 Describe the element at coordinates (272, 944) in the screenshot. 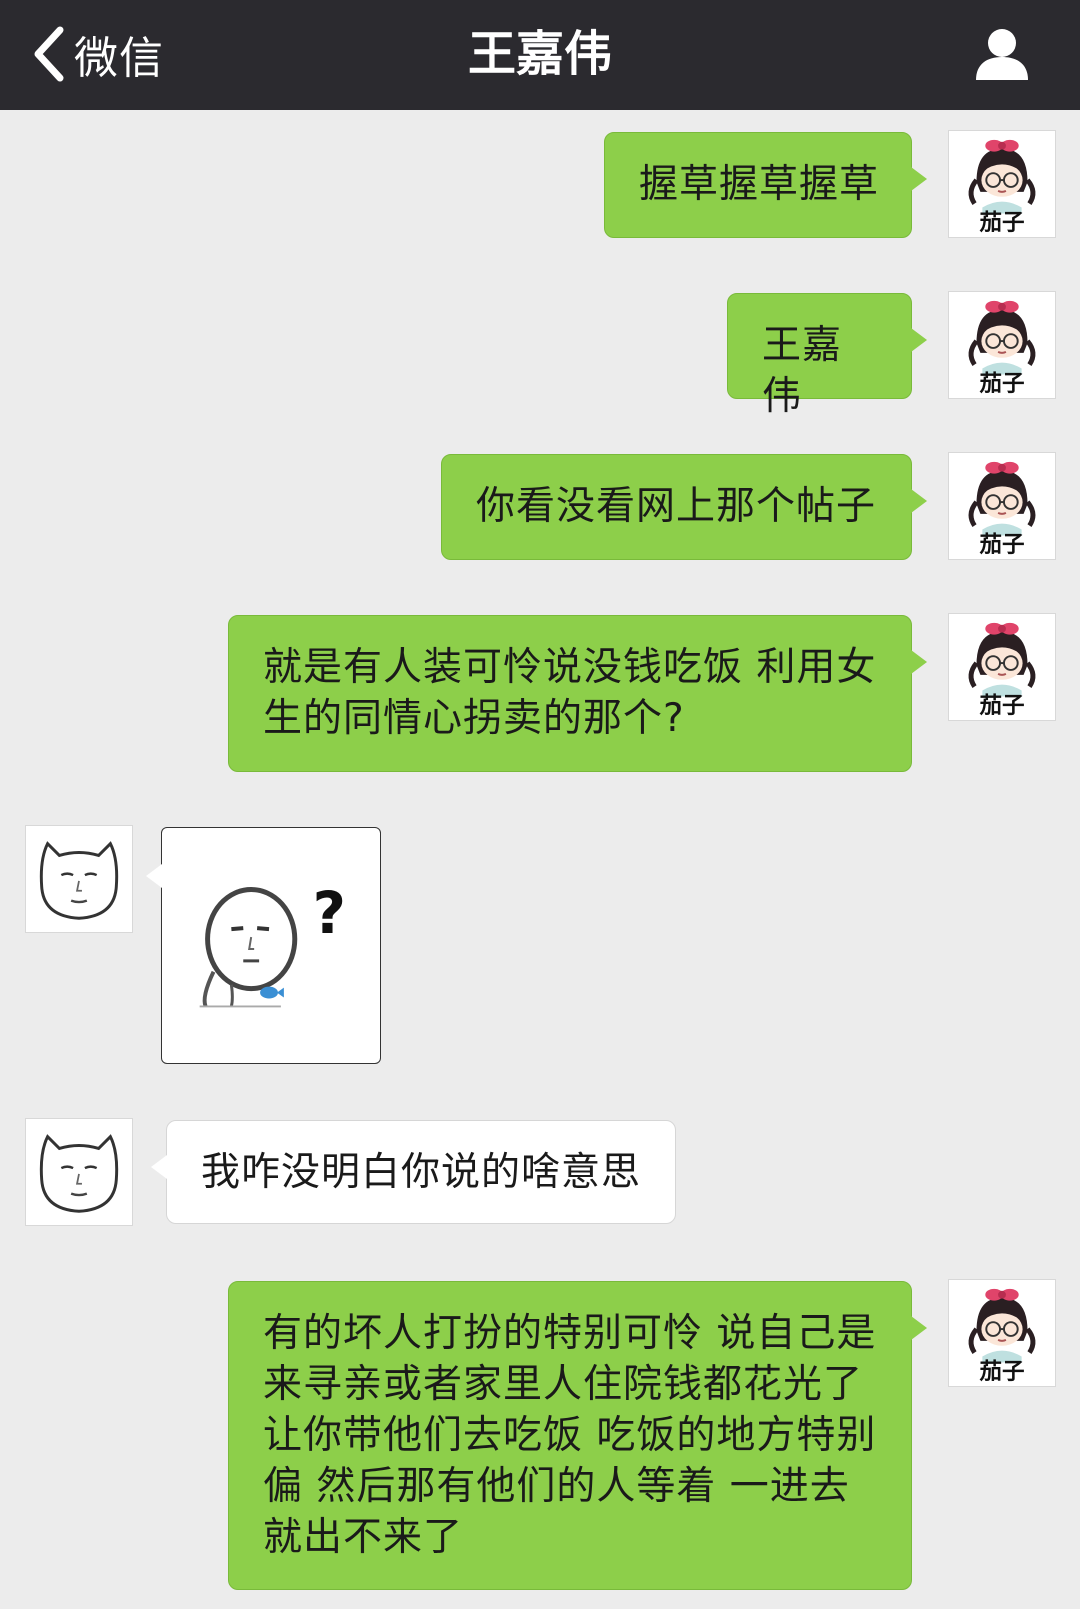

I see `confused-face-sticker-icon: ?` at that location.